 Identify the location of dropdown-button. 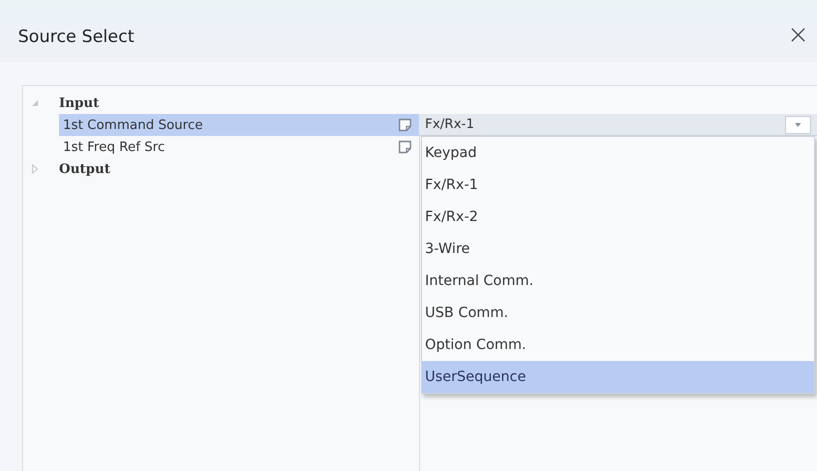
(798, 125).